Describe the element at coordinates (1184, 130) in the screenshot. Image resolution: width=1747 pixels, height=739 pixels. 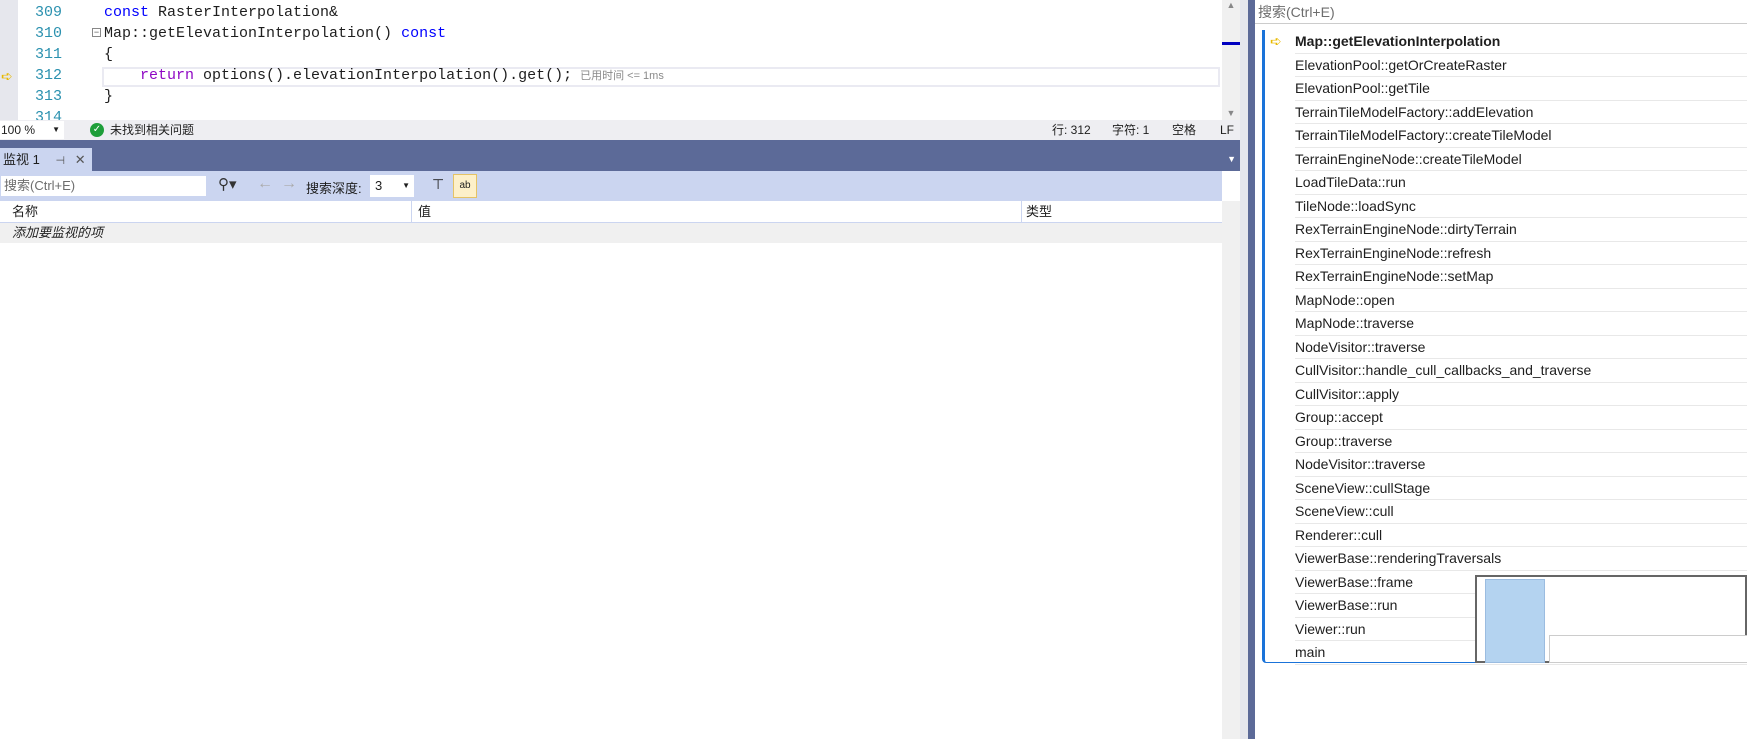
I see `spaces-indicator: 空格` at that location.